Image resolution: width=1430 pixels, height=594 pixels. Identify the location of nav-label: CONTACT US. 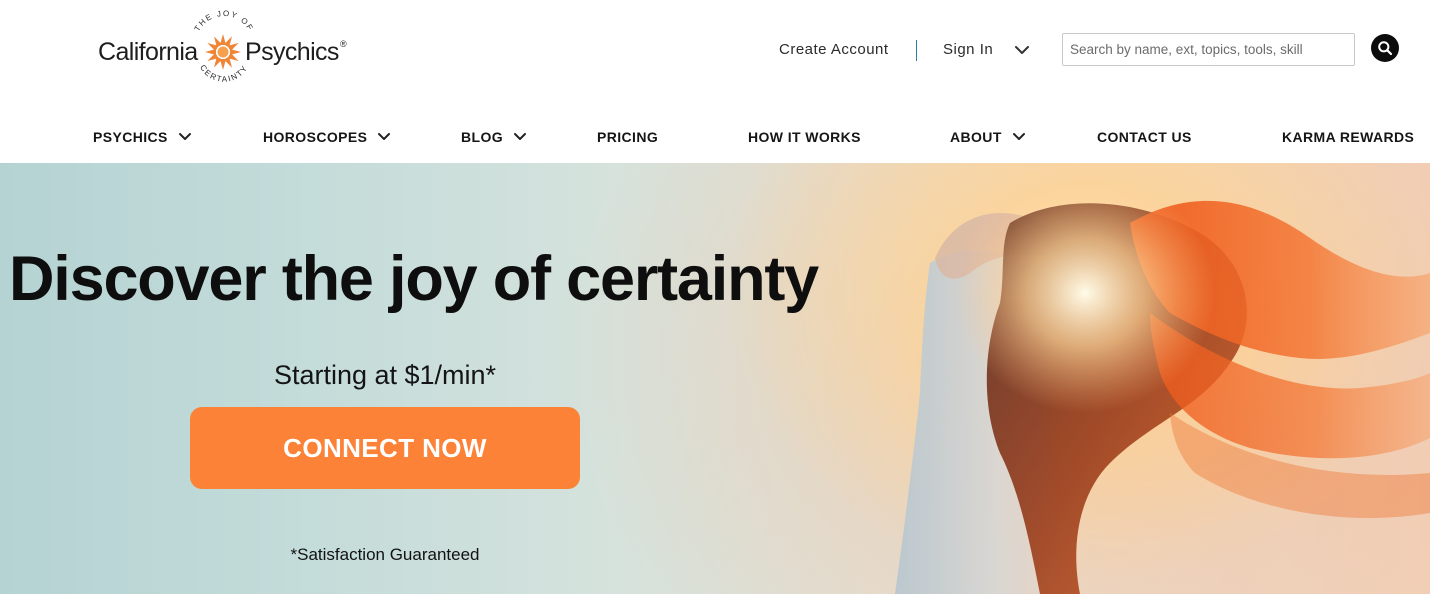
(1144, 137).